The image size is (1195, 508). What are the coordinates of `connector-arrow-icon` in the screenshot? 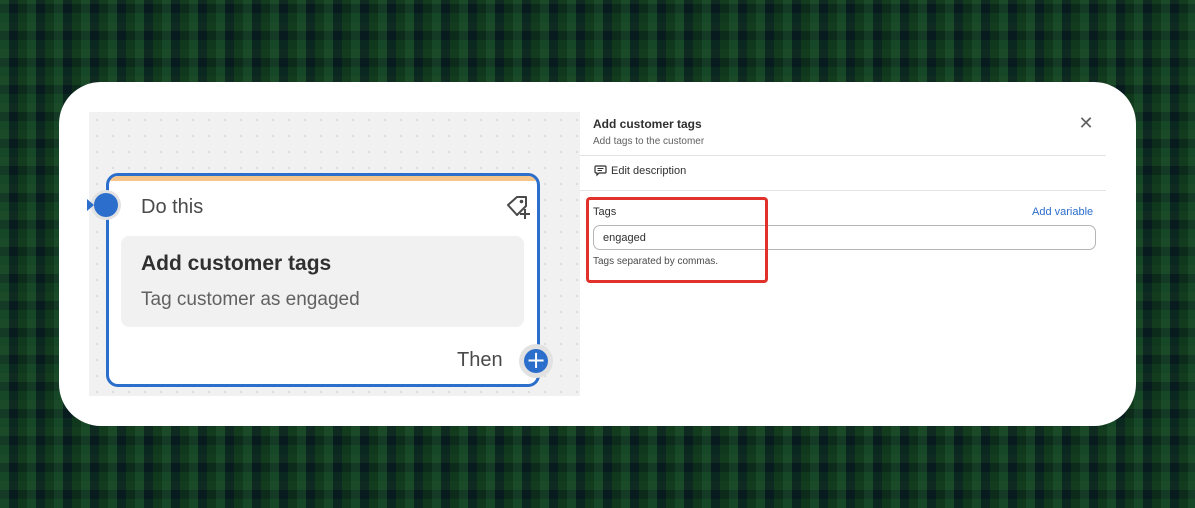 It's located at (90, 205).